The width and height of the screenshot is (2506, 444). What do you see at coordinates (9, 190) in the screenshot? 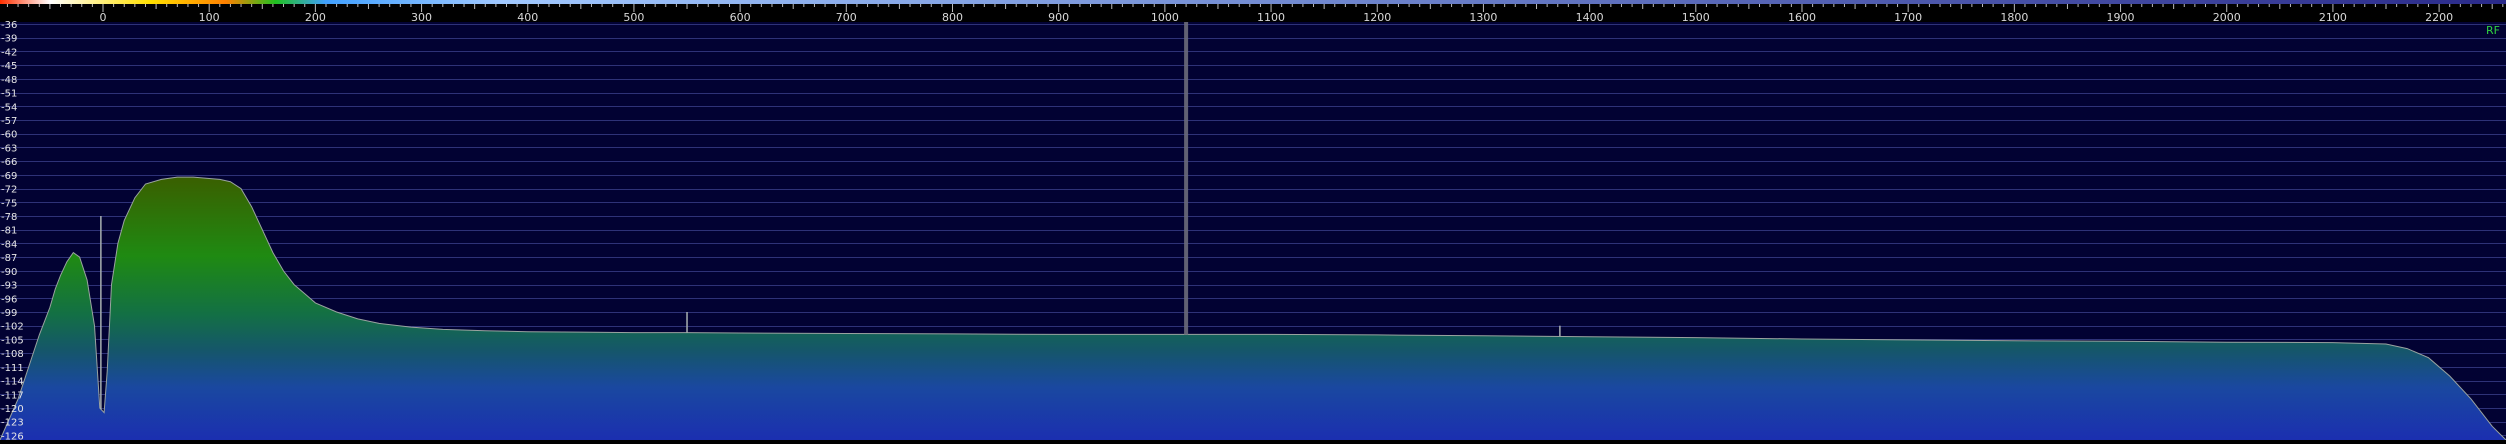
I see `level-tick-label: -72` at bounding box center [9, 190].